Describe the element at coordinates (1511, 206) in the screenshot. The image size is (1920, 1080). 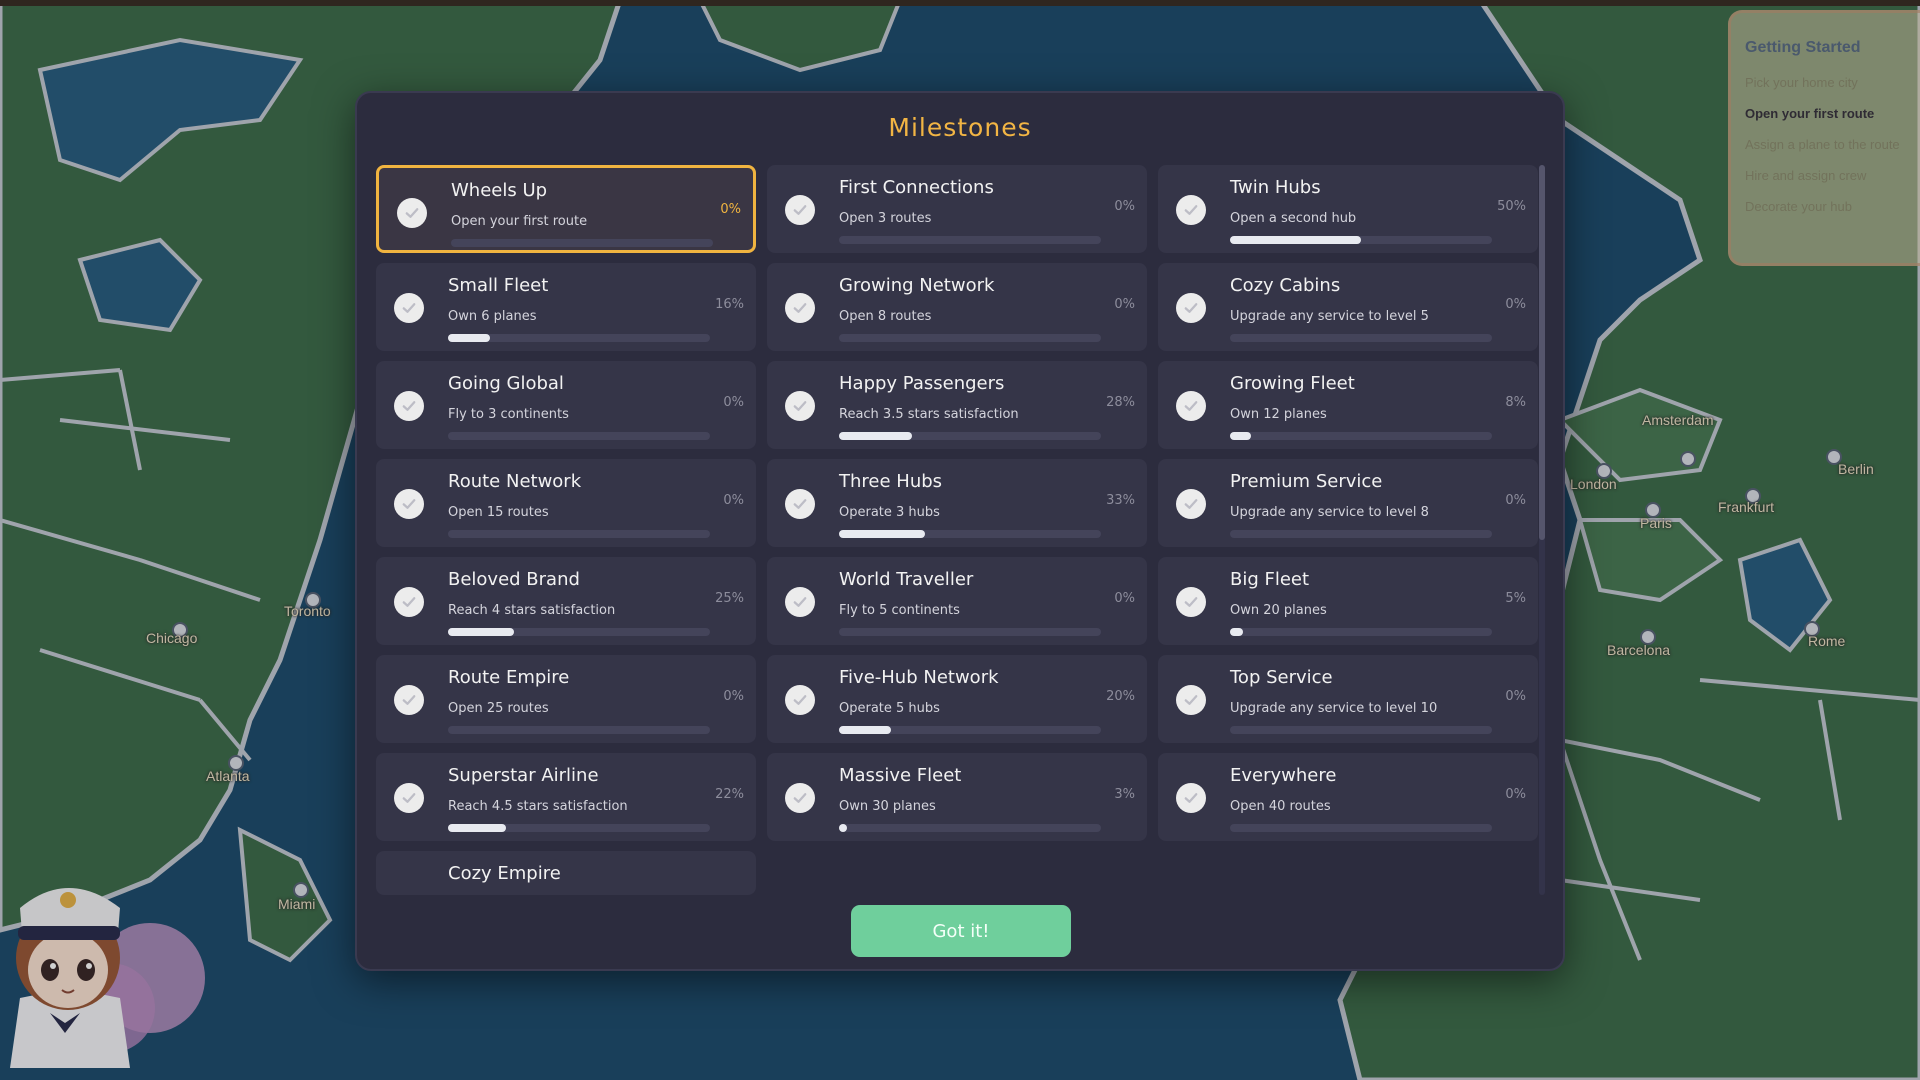
I see `milestone-percent: 50%` at that location.